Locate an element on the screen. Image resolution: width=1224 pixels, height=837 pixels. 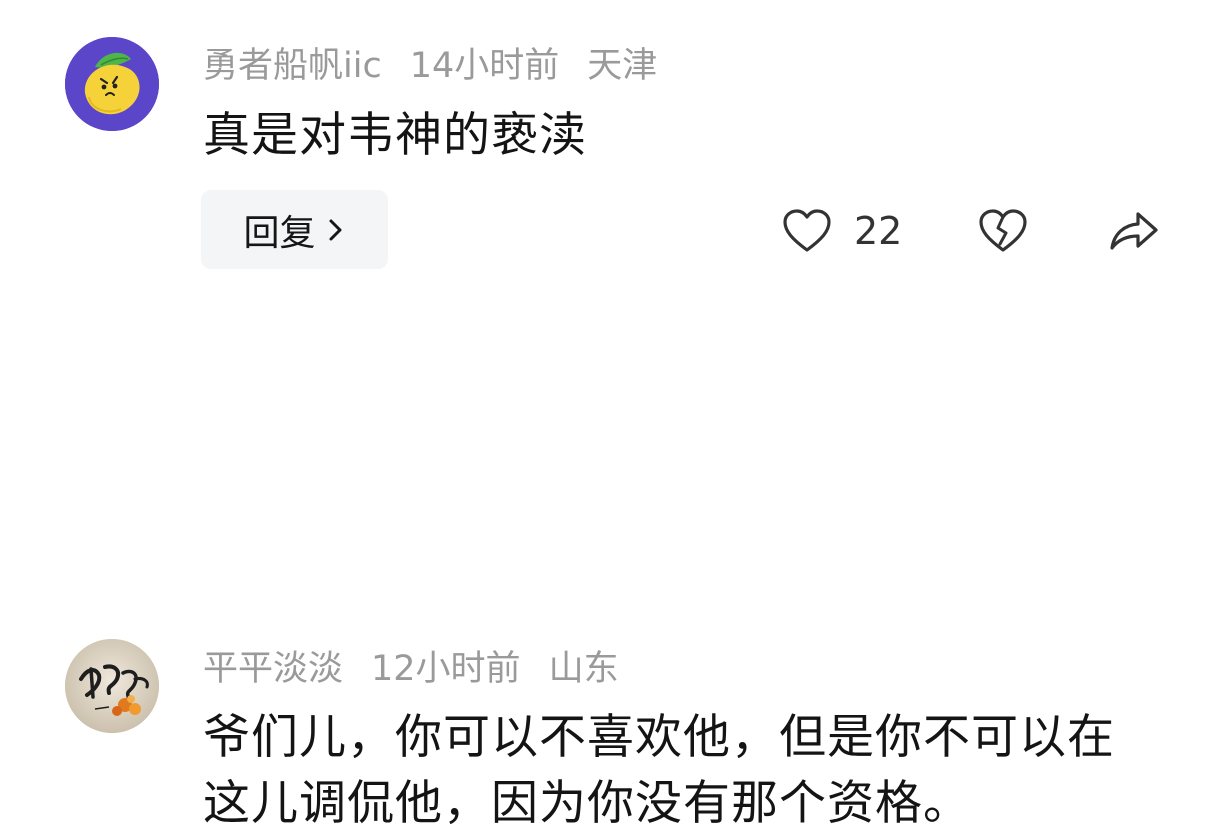
comment-meta: 勇者船帆iic 14小时前 天津 is located at coordinates (430, 62).